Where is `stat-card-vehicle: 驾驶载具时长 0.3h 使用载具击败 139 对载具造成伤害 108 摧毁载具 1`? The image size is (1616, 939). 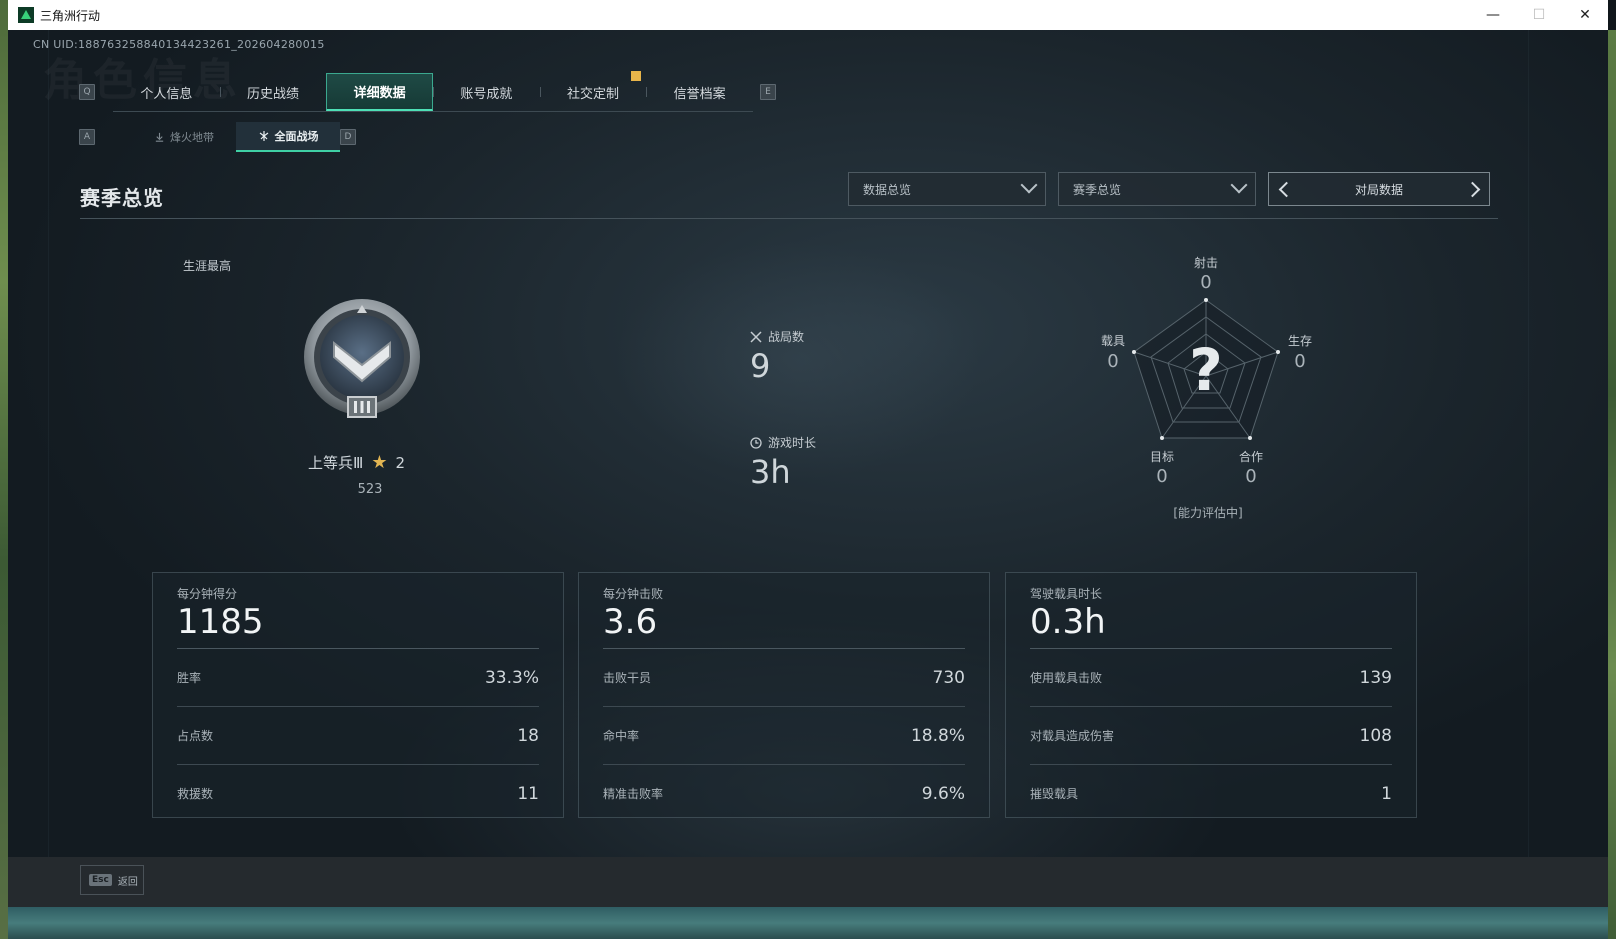
stat-card-vehicle: 驾驶载具时长 0.3h 使用载具击败 139 对载具造成伤害 108 摧毁载具 1 is located at coordinates (1211, 695).